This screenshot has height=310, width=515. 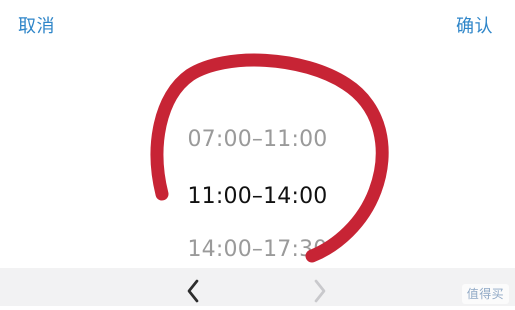 I want to click on chevron-left-icon, so click(x=193, y=291).